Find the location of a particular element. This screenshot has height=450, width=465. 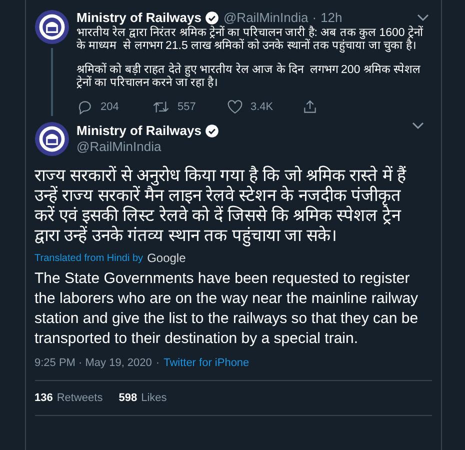

tweet-time: 12h is located at coordinates (331, 18).